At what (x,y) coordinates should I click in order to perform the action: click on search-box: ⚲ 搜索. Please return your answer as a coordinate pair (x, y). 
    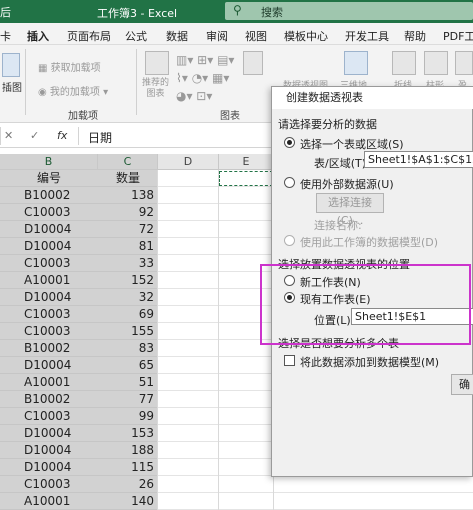
    Looking at the image, I should click on (349, 11).